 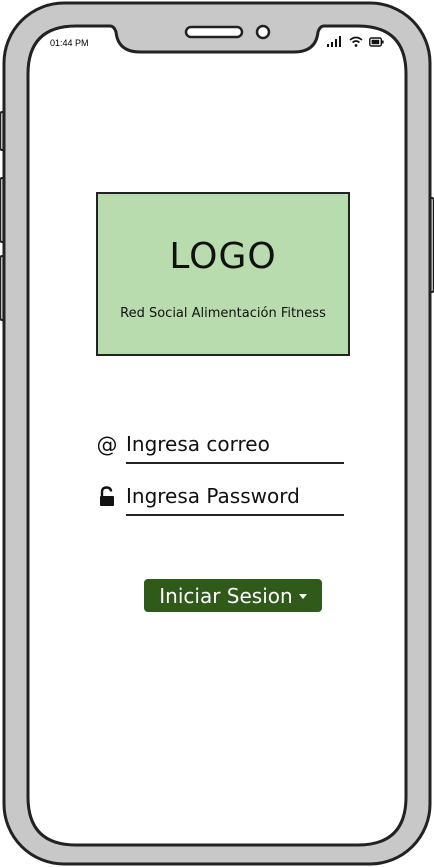 I want to click on battery-icon, so click(x=376, y=41).